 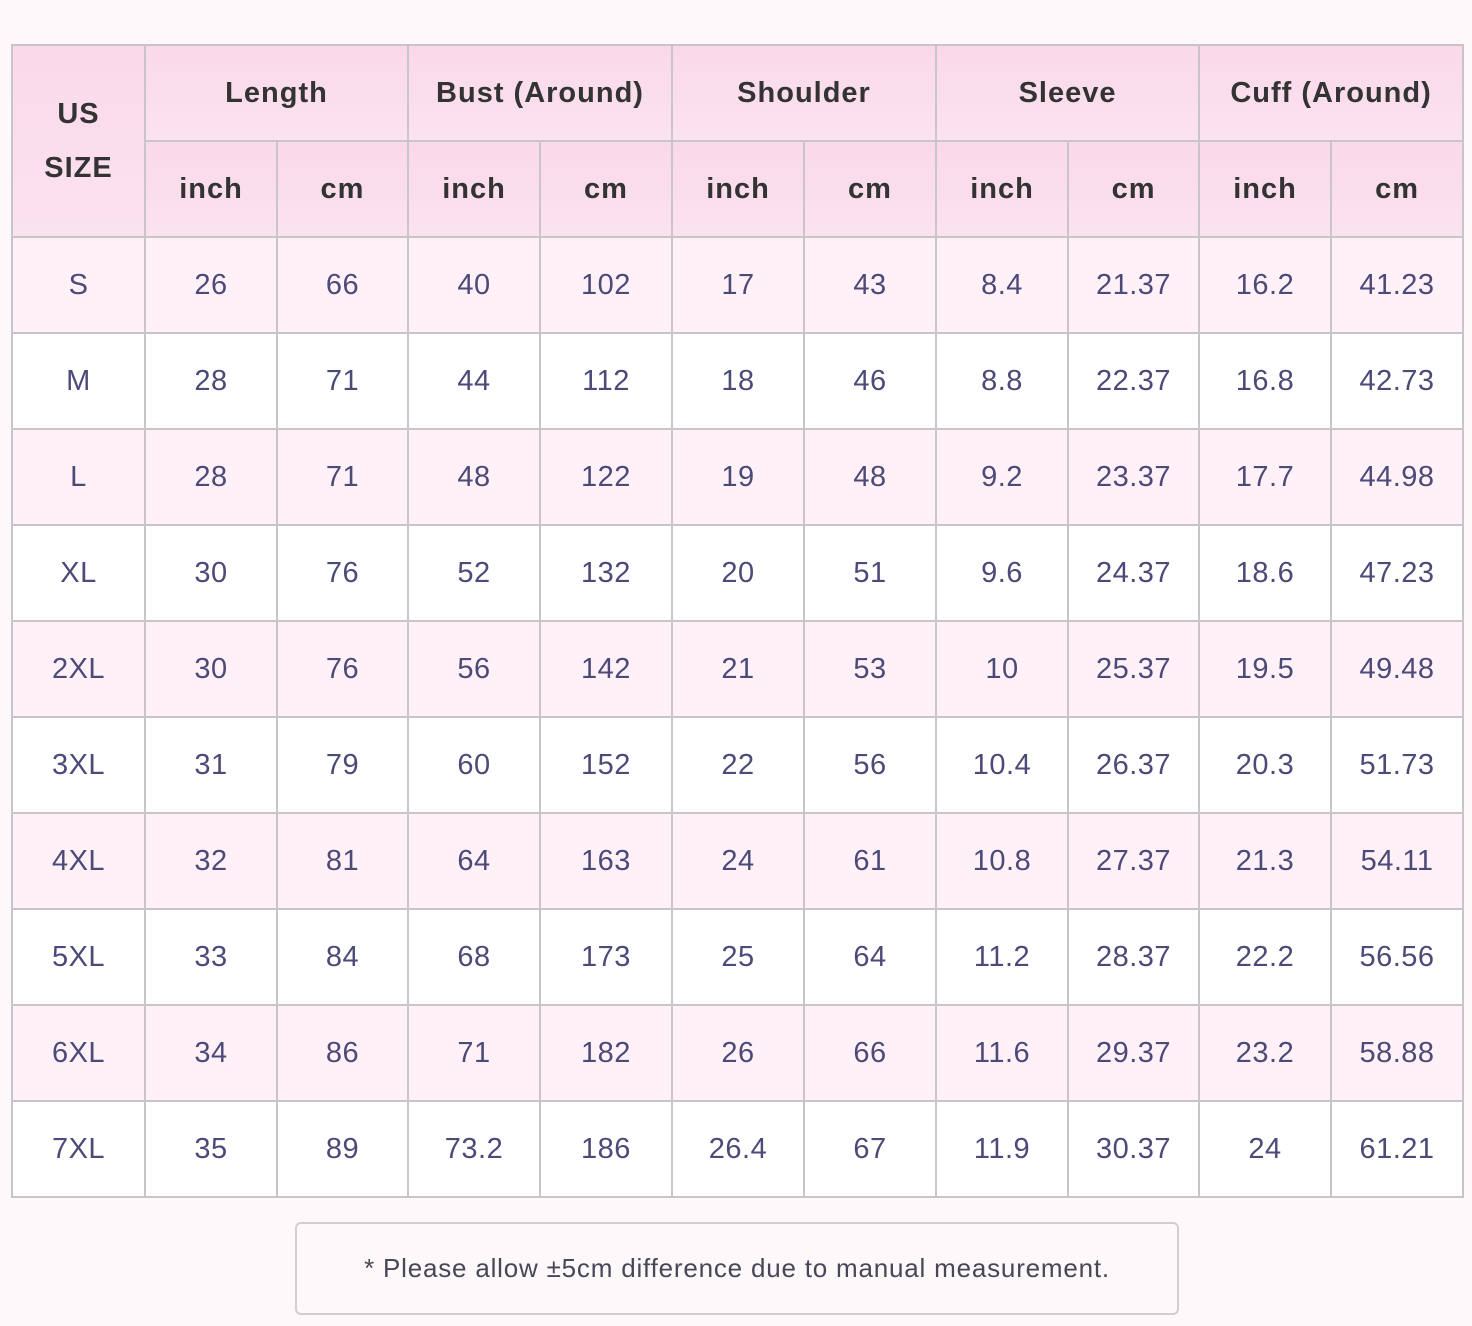 What do you see at coordinates (1134, 669) in the screenshot?
I see `measurement-cell: 25.37` at bounding box center [1134, 669].